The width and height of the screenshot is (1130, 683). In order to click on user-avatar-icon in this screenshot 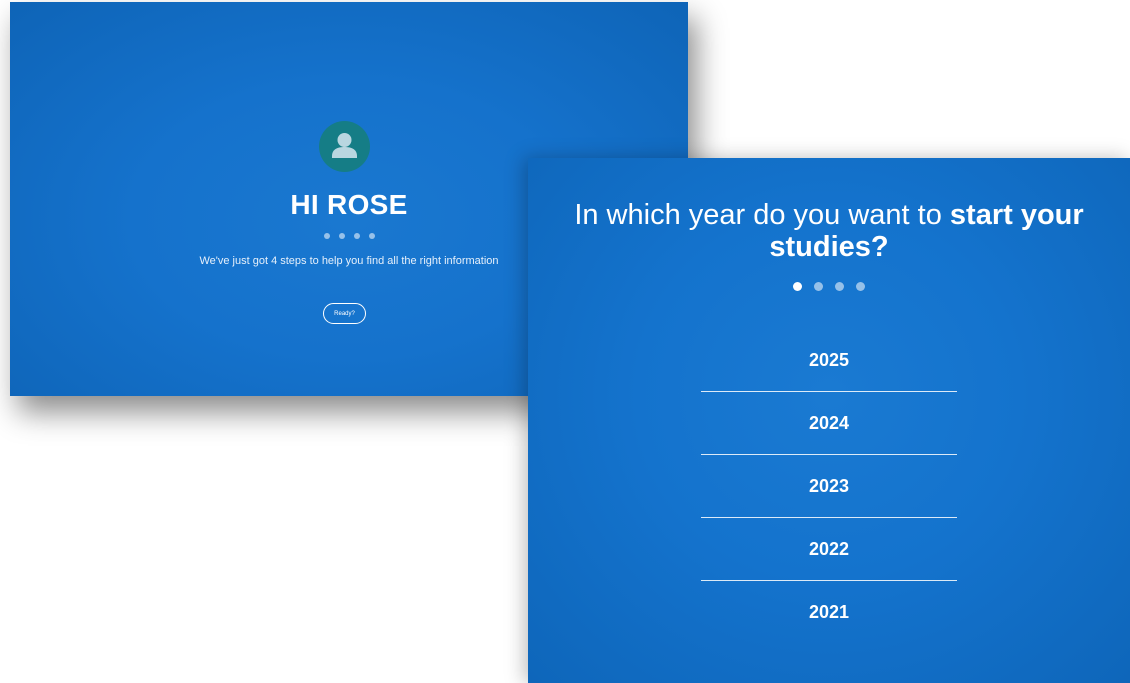, I will do `click(344, 146)`.